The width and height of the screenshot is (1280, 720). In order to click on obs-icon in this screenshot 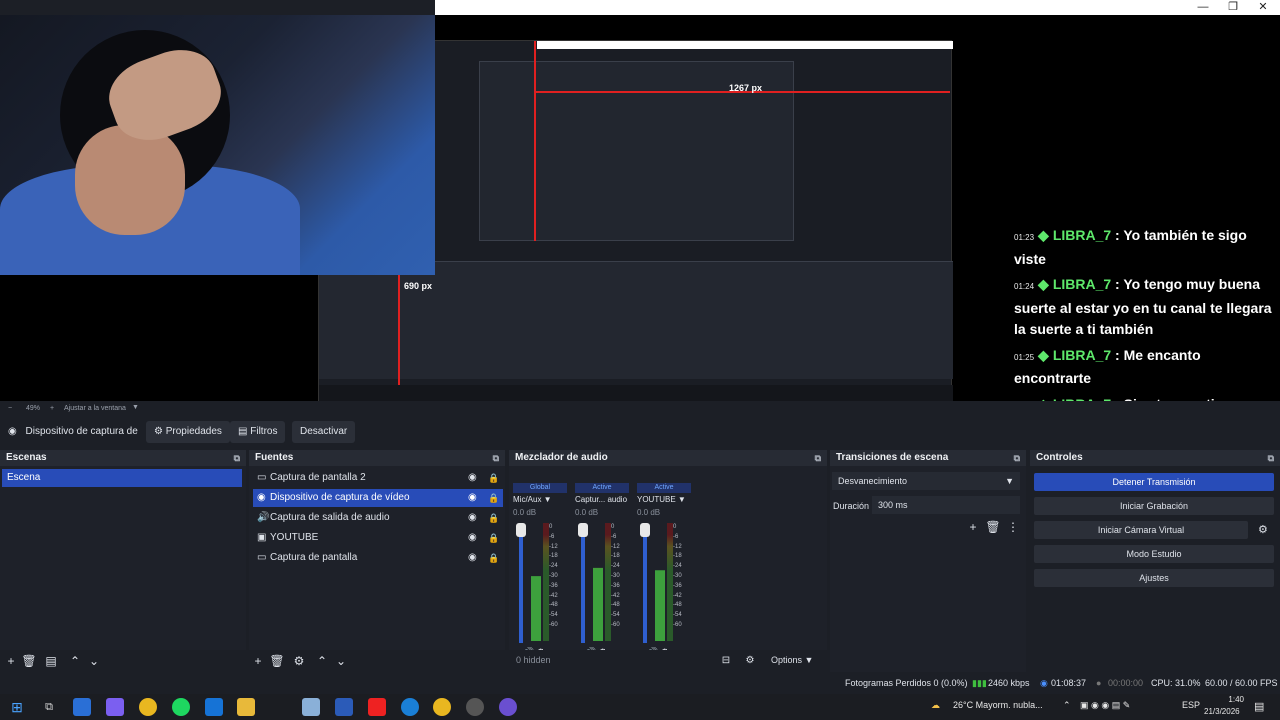, I will do `click(475, 707)`.